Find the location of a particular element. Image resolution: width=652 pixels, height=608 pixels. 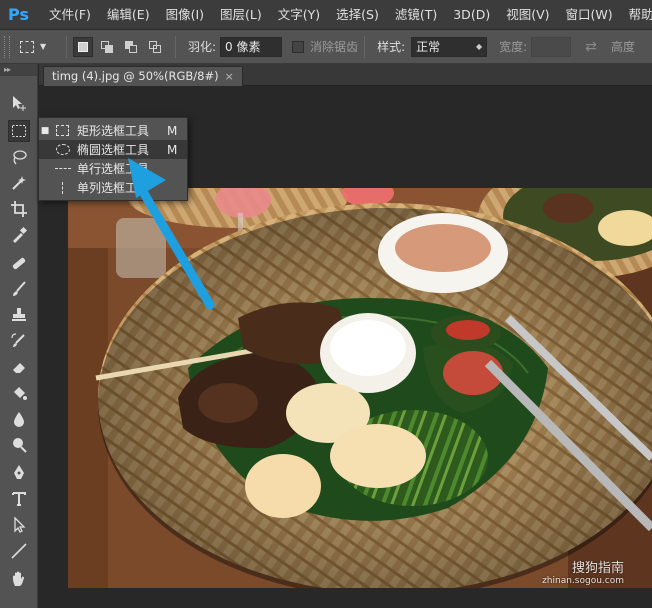

eraser-icon is located at coordinates (19, 368).